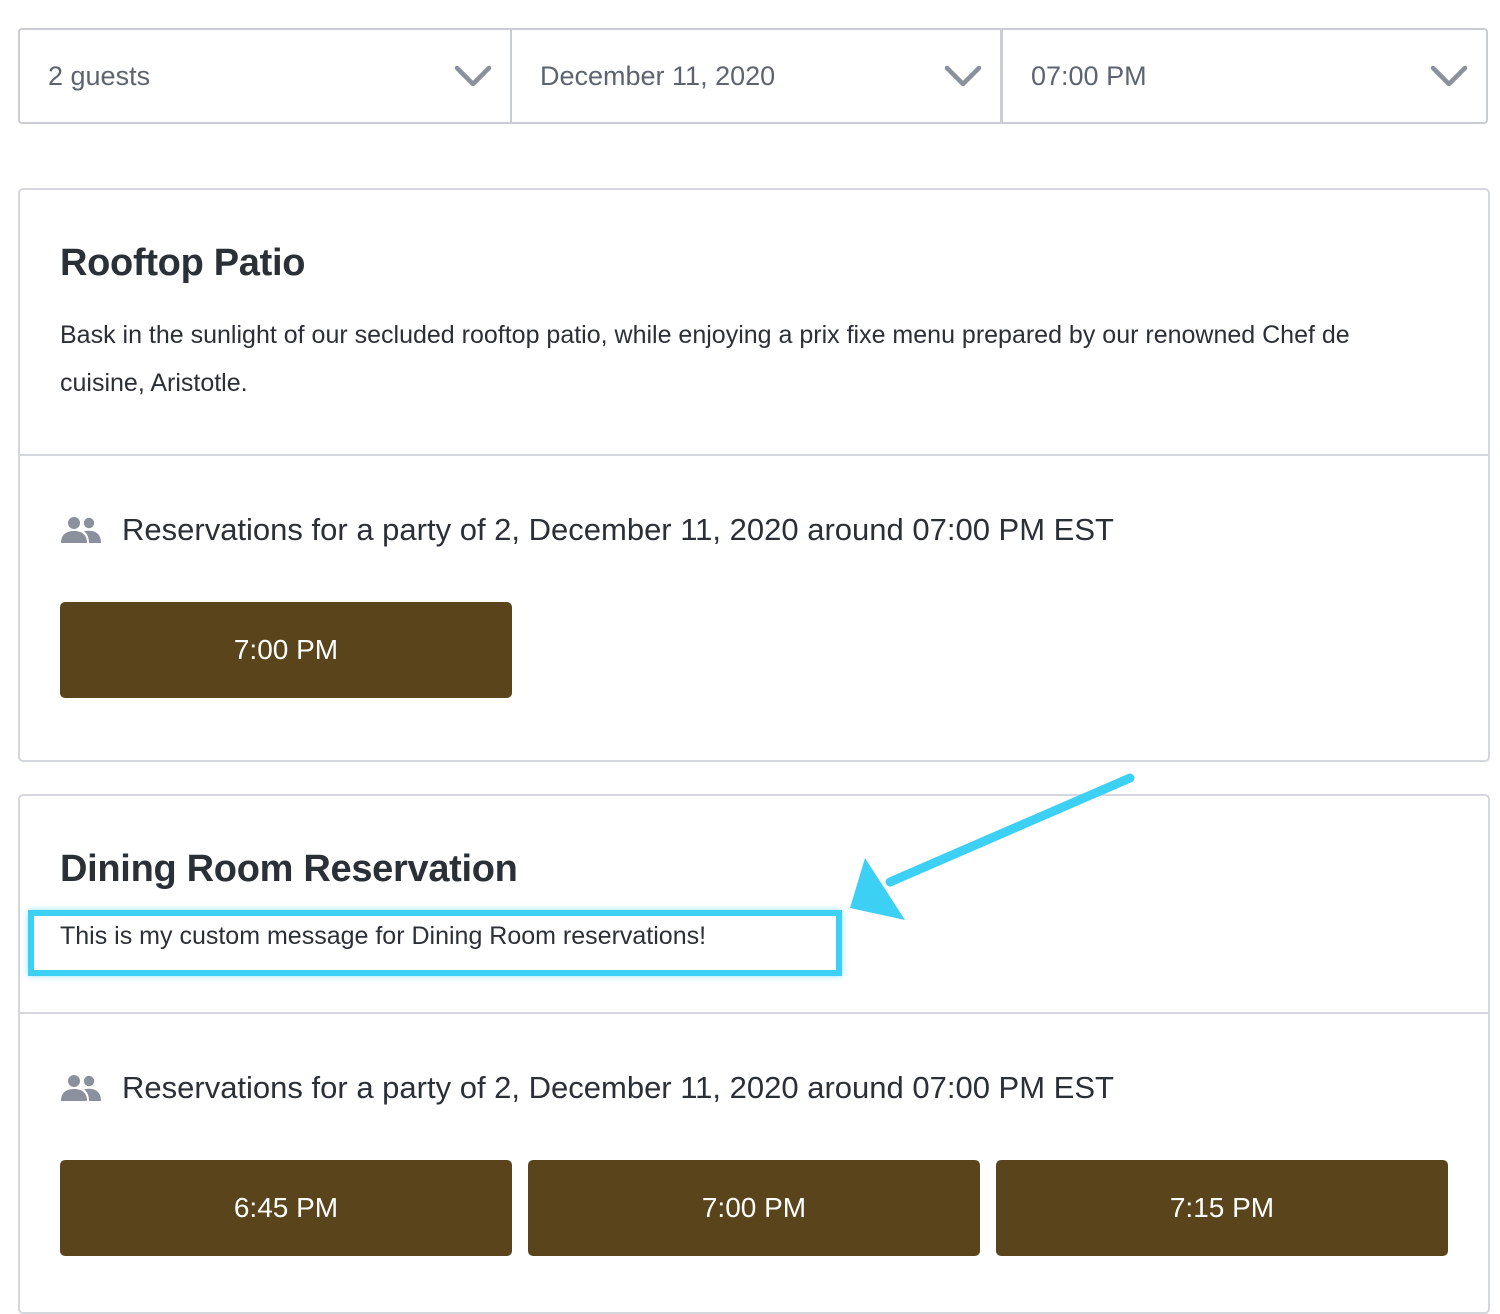 Image resolution: width=1500 pixels, height=1314 pixels. What do you see at coordinates (658, 75) in the screenshot?
I see `date-select-value: December 11, 2020` at bounding box center [658, 75].